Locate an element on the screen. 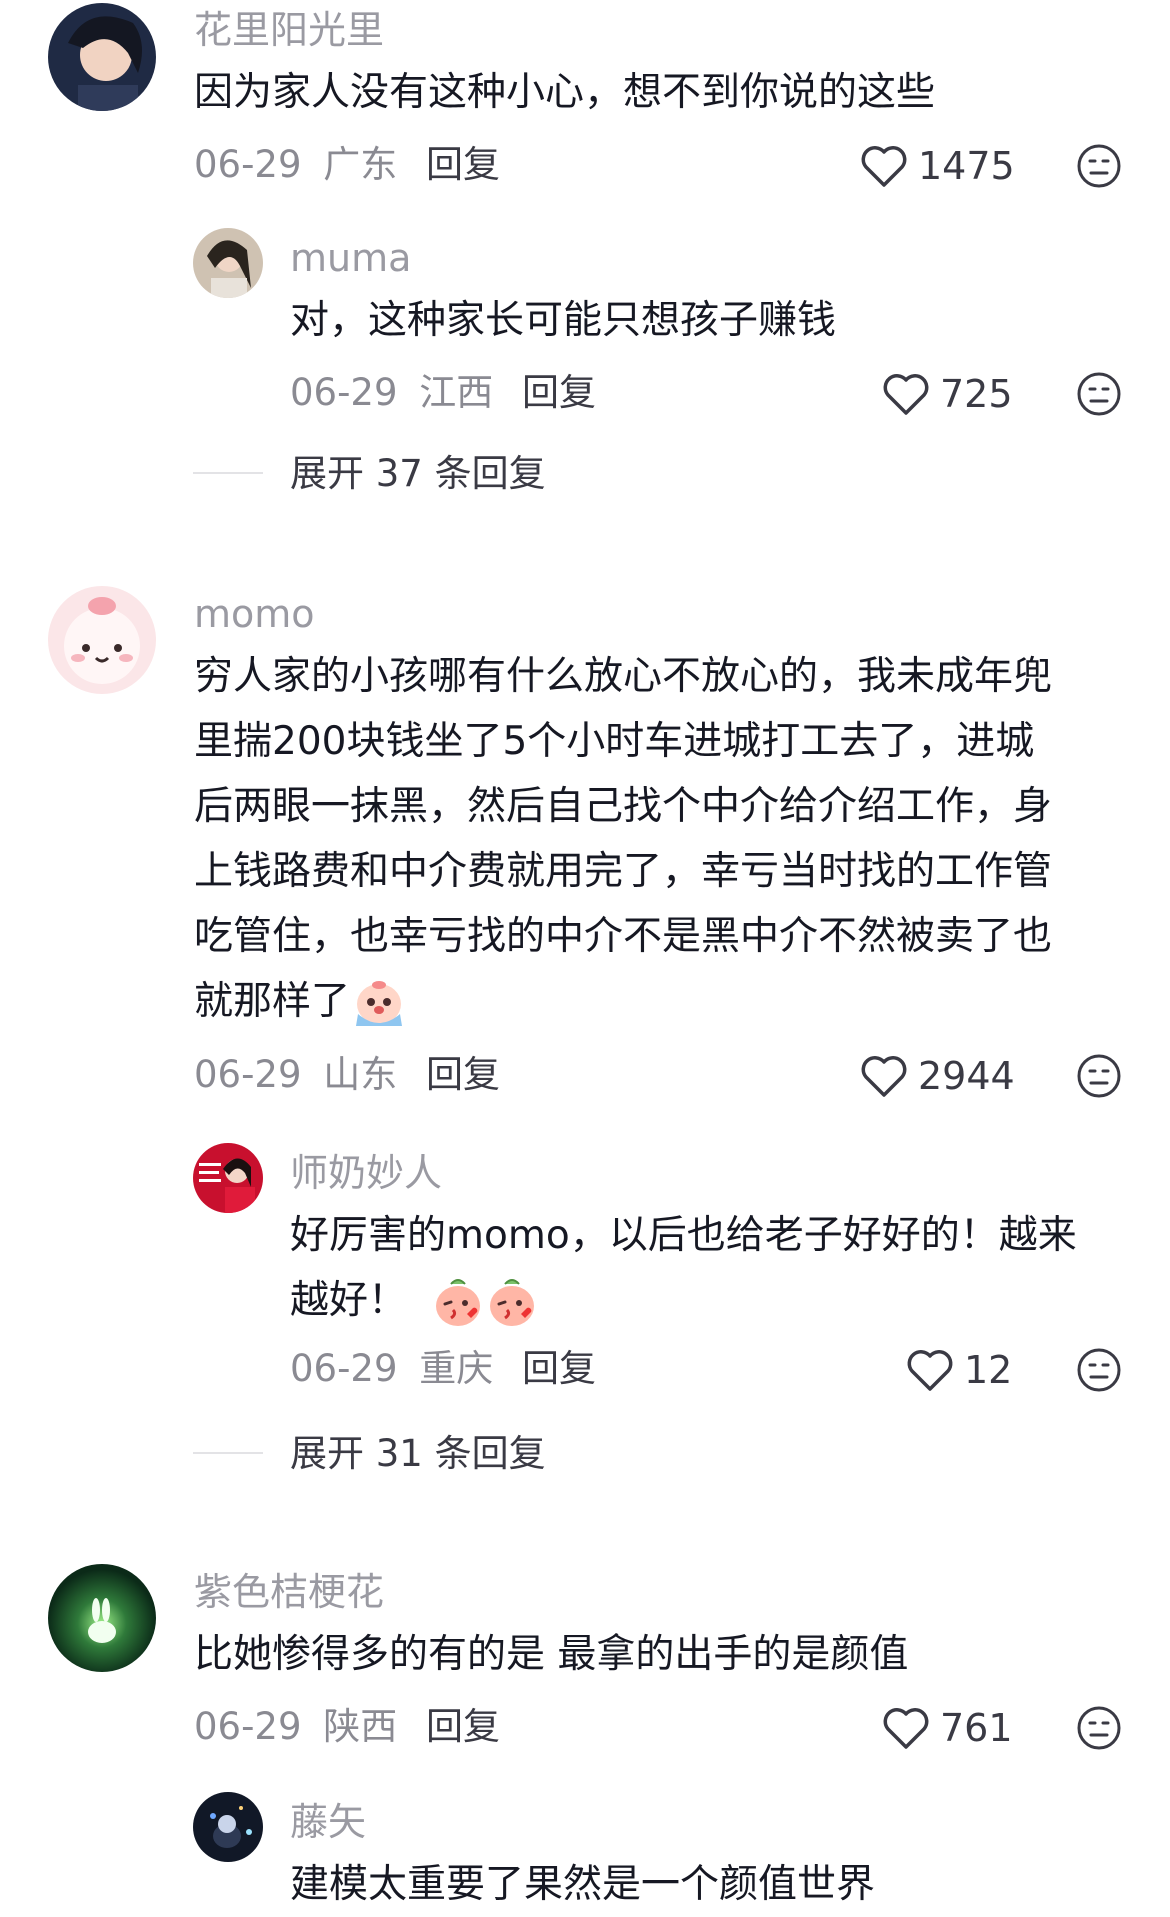 This screenshot has height=1917, width=1170. text-line: 吃管住，也幸亏找的中介不是黑中介不然被卖了也 is located at coordinates (623, 936).